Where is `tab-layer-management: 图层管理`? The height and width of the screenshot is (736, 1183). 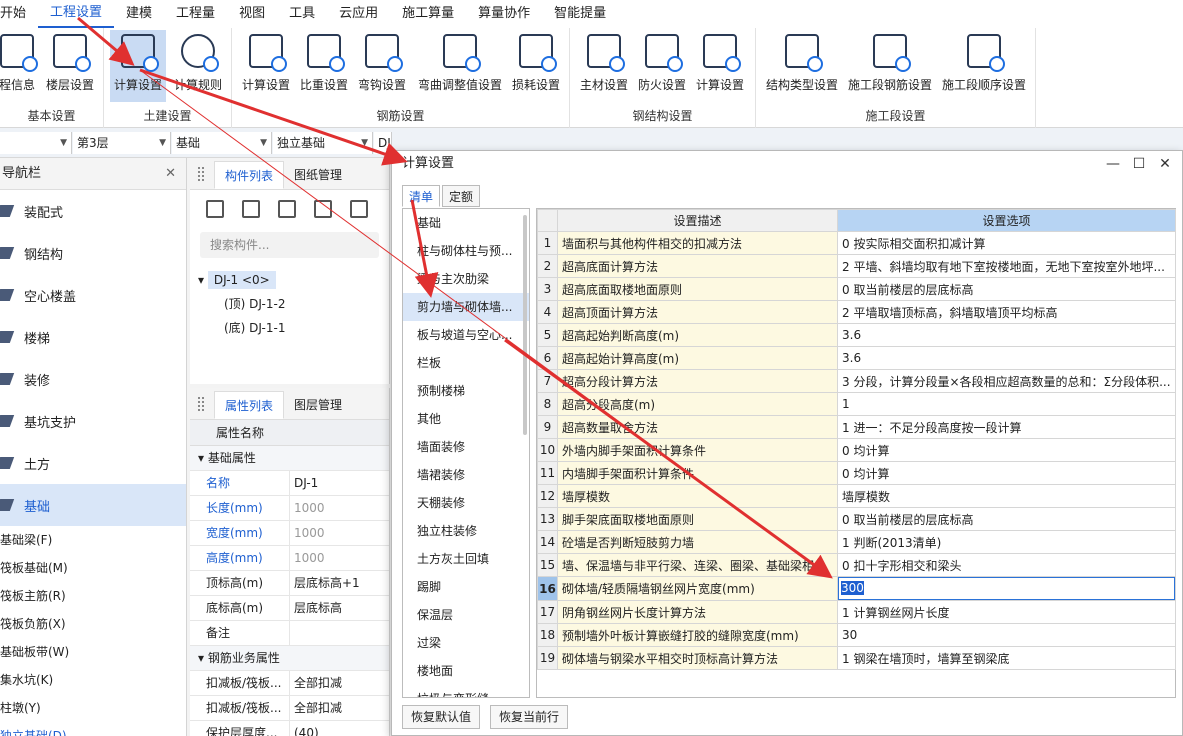 tab-layer-management: 图层管理 is located at coordinates (318, 405).